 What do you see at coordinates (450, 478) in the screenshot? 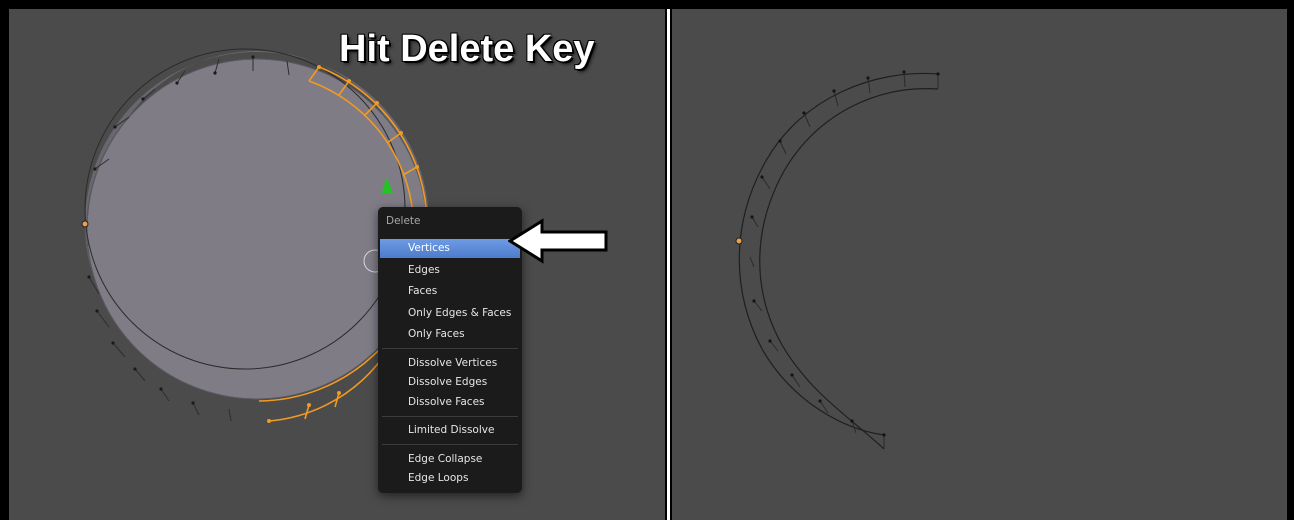
I see `menu-item-edge-loops: Edge Loops` at bounding box center [450, 478].